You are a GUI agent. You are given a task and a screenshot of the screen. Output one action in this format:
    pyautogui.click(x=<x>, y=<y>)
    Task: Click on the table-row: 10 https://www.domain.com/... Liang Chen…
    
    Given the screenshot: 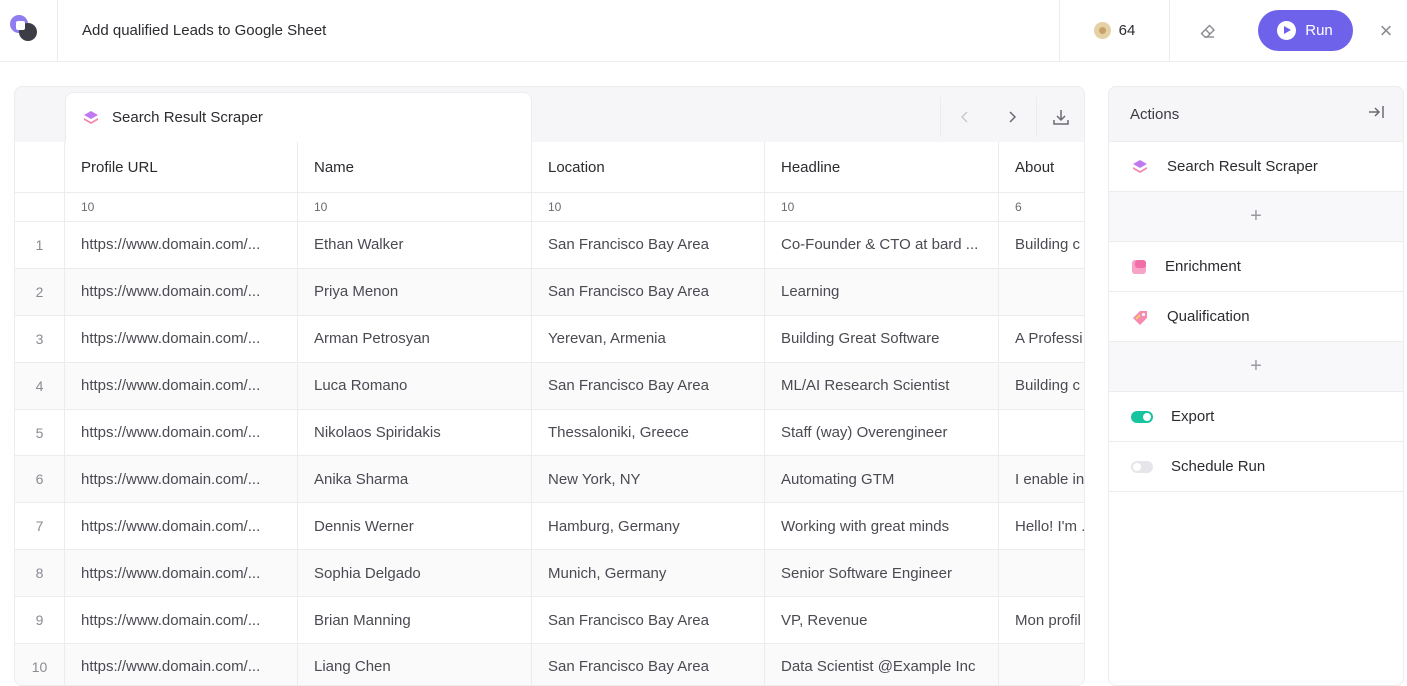 What is the action you would take?
    pyautogui.click(x=549, y=664)
    